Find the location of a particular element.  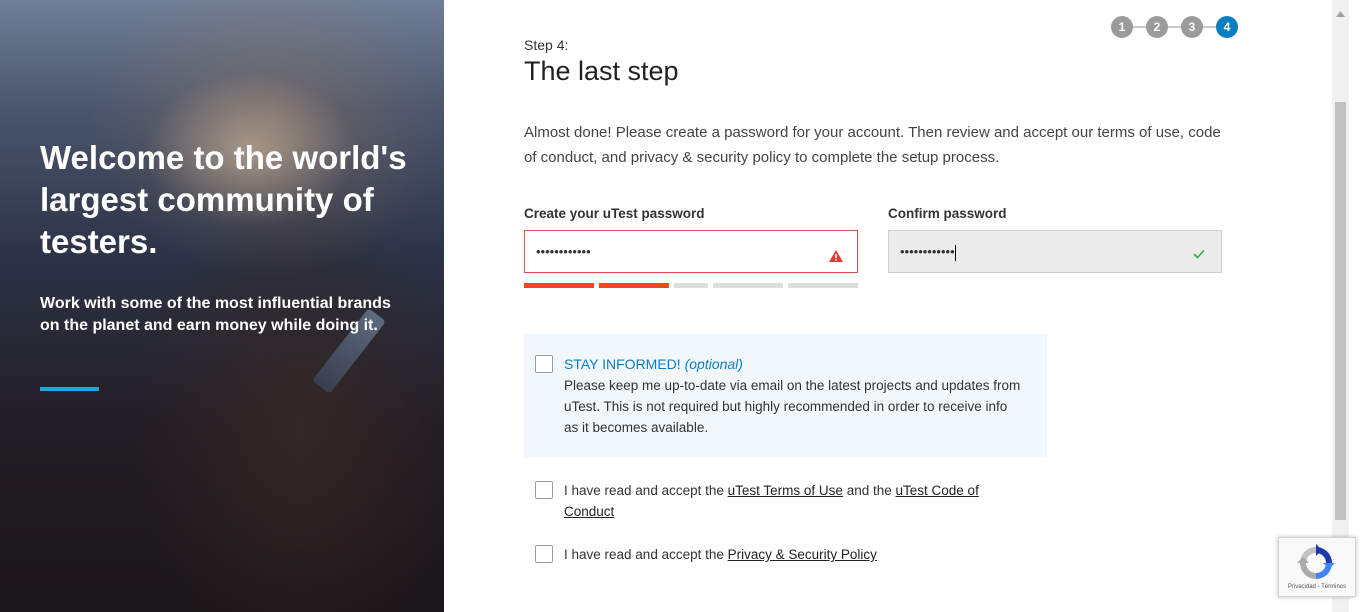

progress-stepper: 1 2 3 4 is located at coordinates (1175, 27).